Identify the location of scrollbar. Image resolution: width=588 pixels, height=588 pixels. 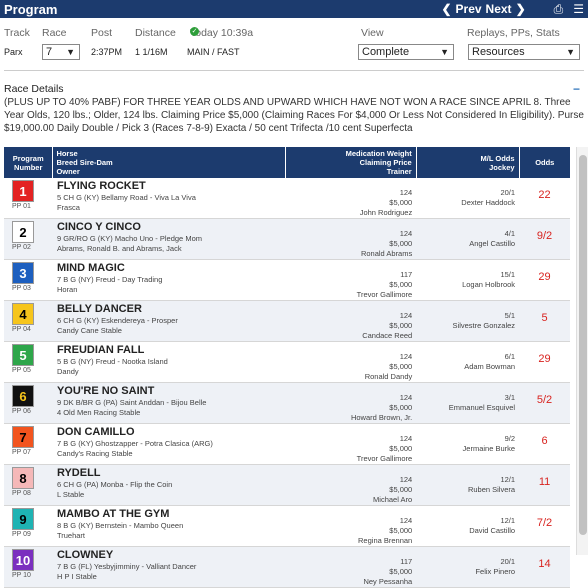
(582, 351).